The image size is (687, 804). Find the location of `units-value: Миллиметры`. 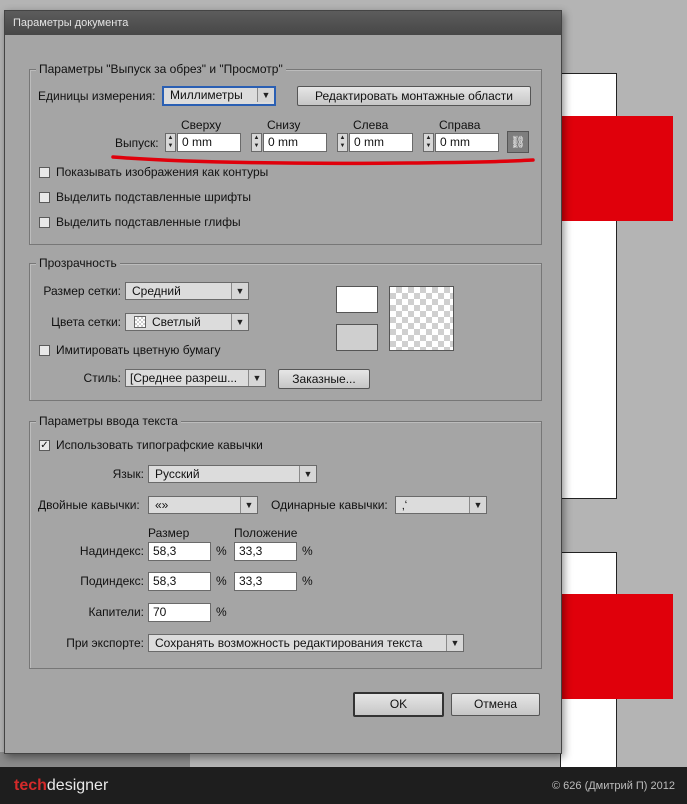

units-value: Миллиметры is located at coordinates (206, 95).